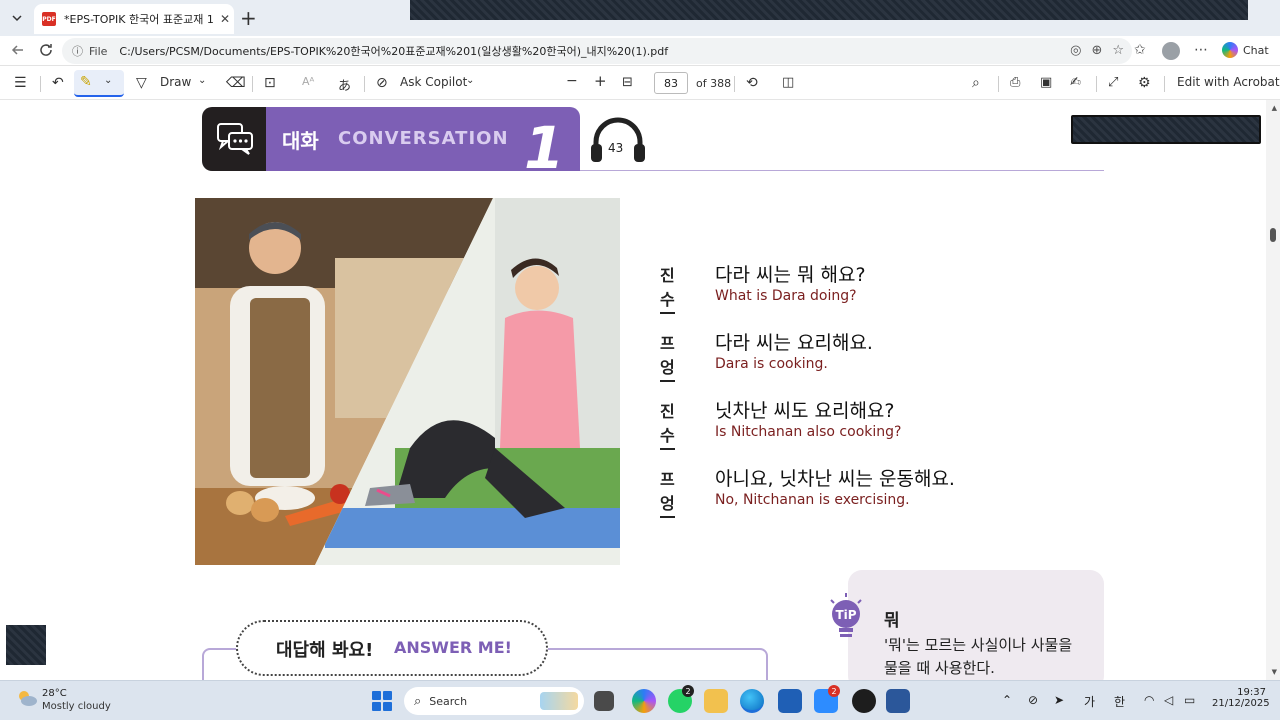 This screenshot has height=720, width=1280. What do you see at coordinates (788, 82) in the screenshot?
I see `page-view-icon: ◫` at bounding box center [788, 82].